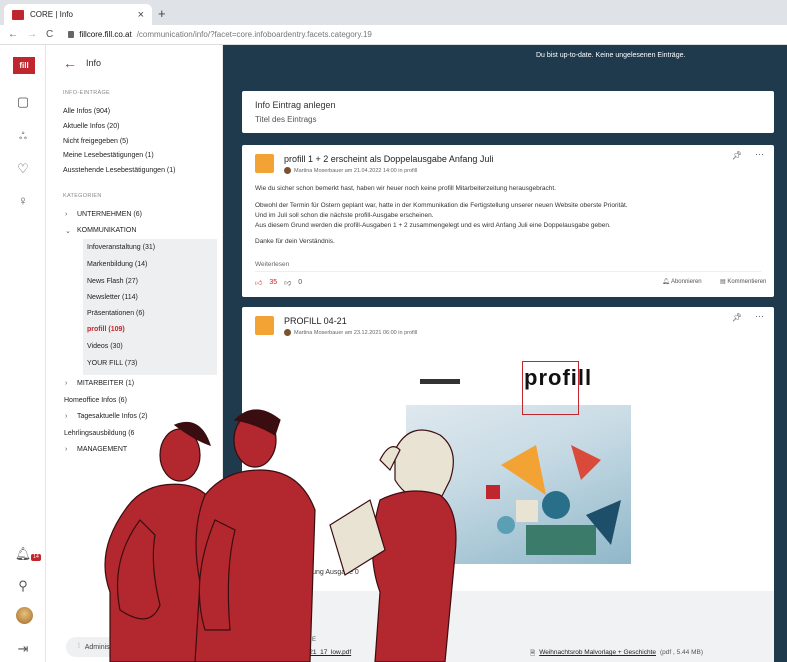 The width and height of the screenshot is (787, 662). Describe the element at coordinates (518, 385) in the screenshot. I see `magazine-header: profill` at that location.